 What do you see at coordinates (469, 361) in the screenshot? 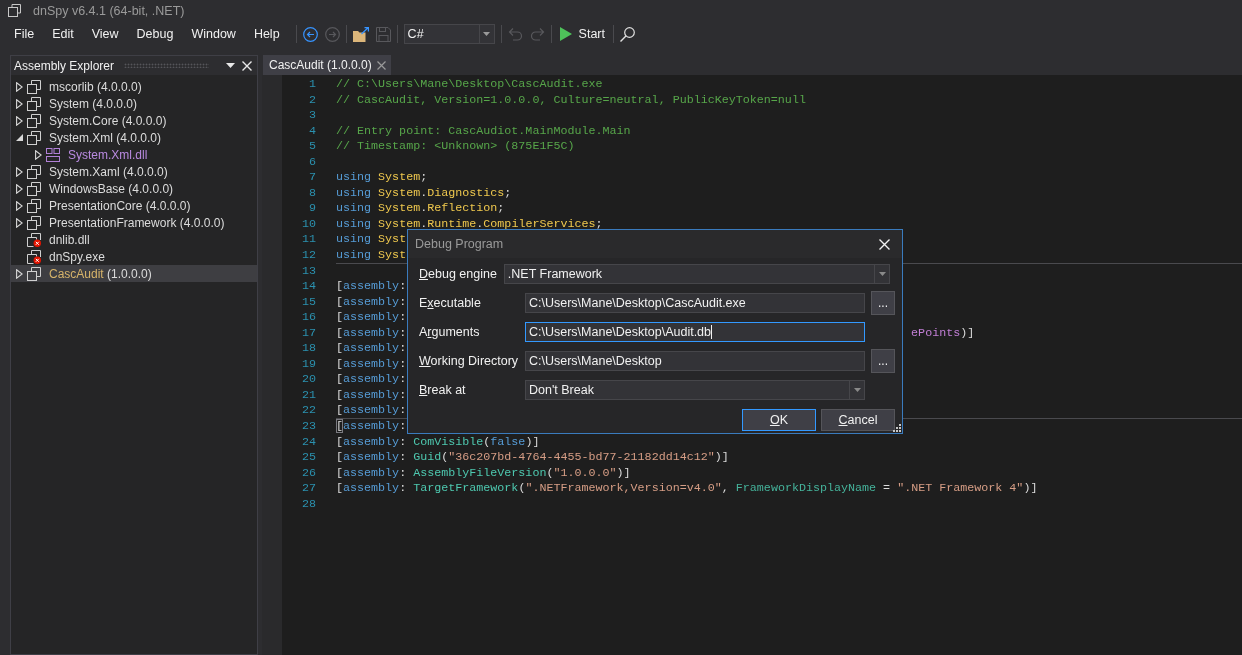
I see `field-label: Working Directory` at bounding box center [469, 361].